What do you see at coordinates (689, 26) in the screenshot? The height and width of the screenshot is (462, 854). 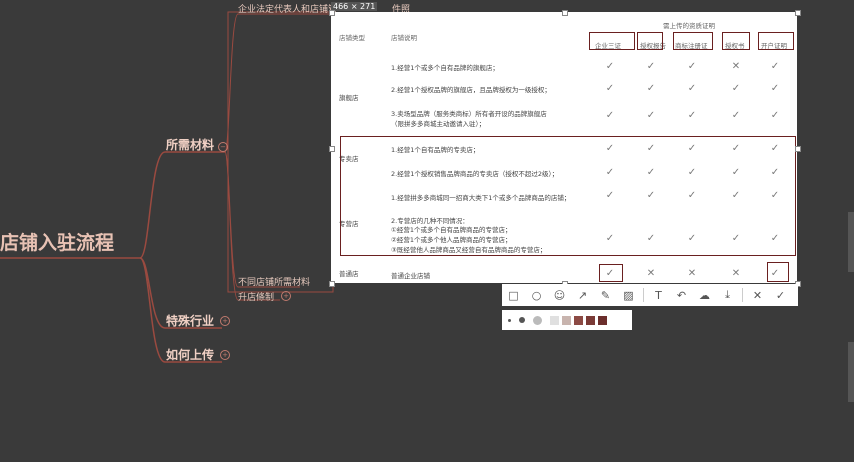 I see `header-required-title: 需上传的资质证明` at bounding box center [689, 26].